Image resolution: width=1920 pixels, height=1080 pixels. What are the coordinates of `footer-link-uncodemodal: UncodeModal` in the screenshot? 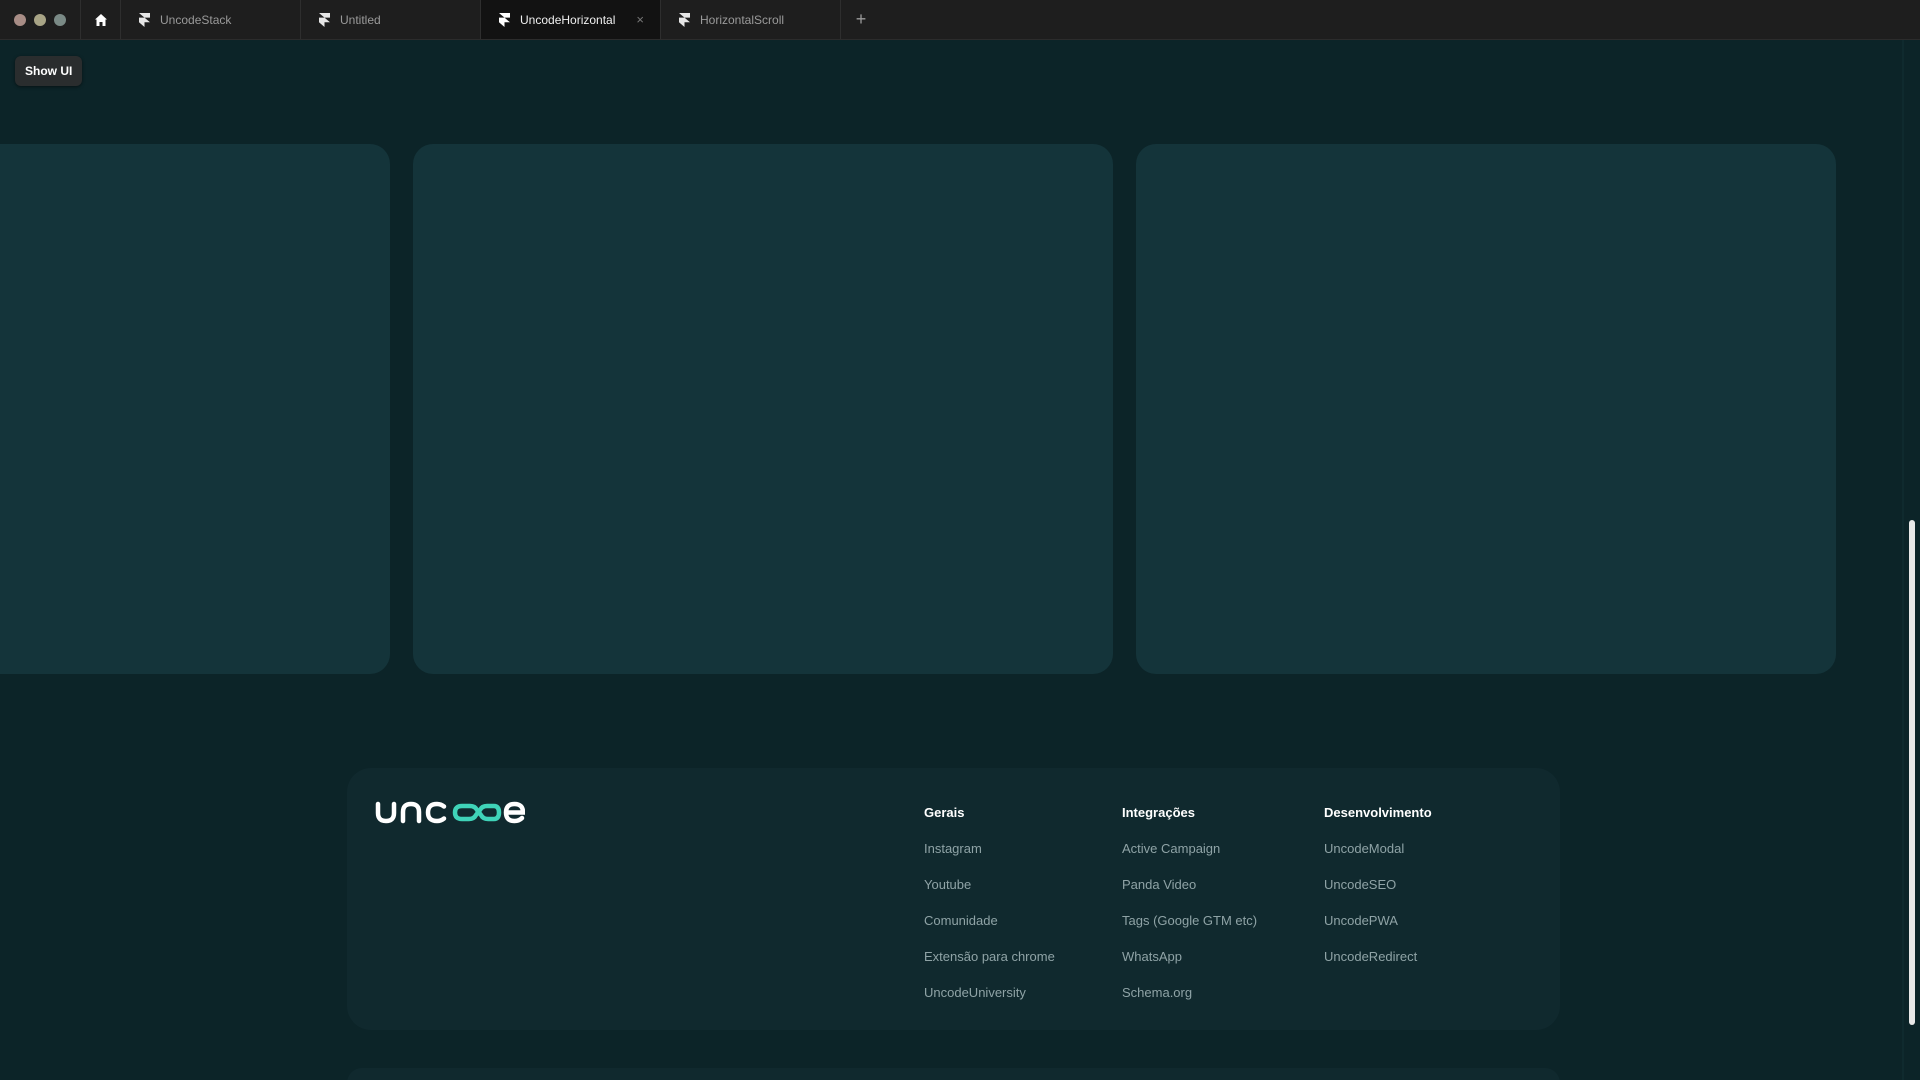 It's located at (1378, 860).